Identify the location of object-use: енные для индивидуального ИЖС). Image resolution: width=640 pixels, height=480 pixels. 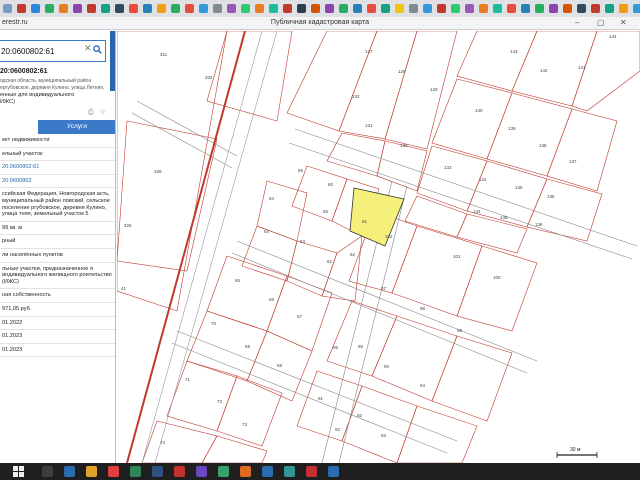
(54, 99).